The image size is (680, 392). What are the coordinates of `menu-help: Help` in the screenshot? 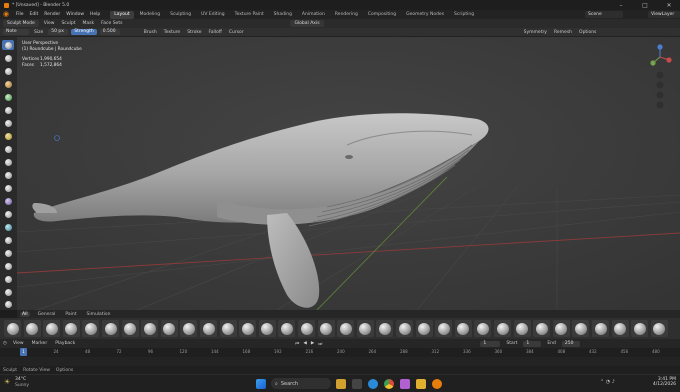 It's located at (95, 14).